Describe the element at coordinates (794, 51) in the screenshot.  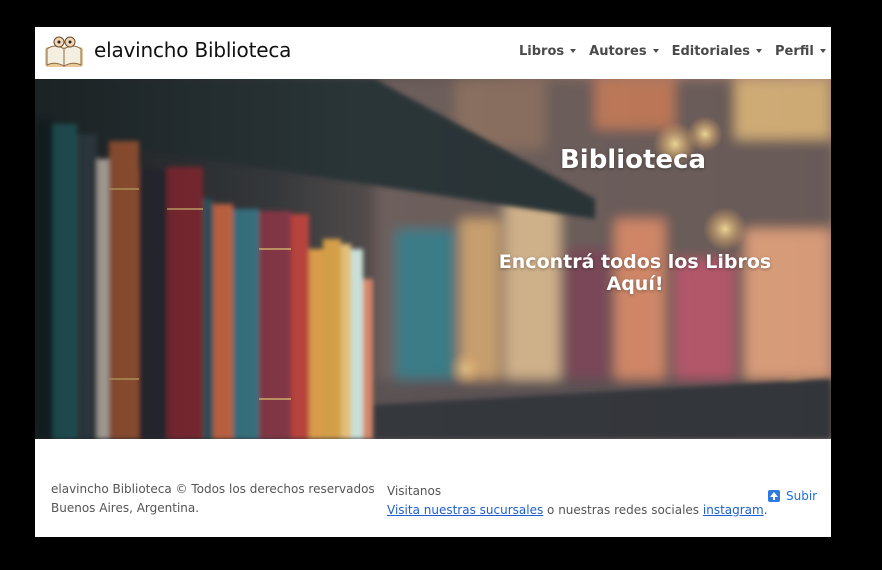
I see `nav-perfil-label: Perfil` at that location.